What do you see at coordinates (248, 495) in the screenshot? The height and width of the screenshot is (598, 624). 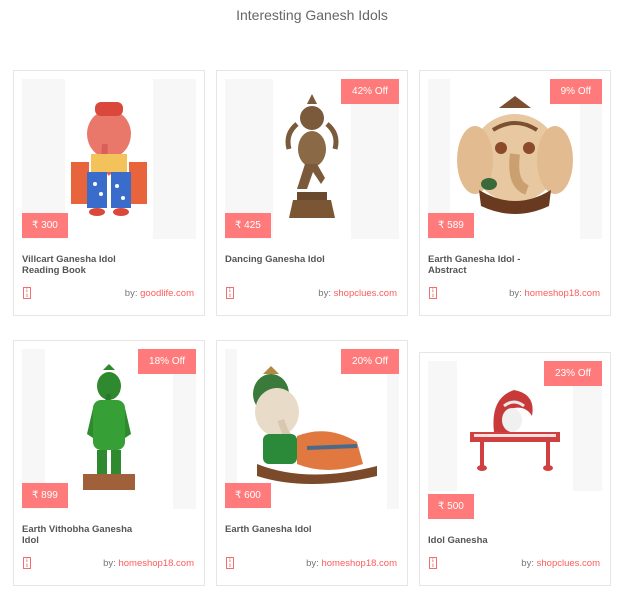 I see `price-badge: ₹ 600` at bounding box center [248, 495].